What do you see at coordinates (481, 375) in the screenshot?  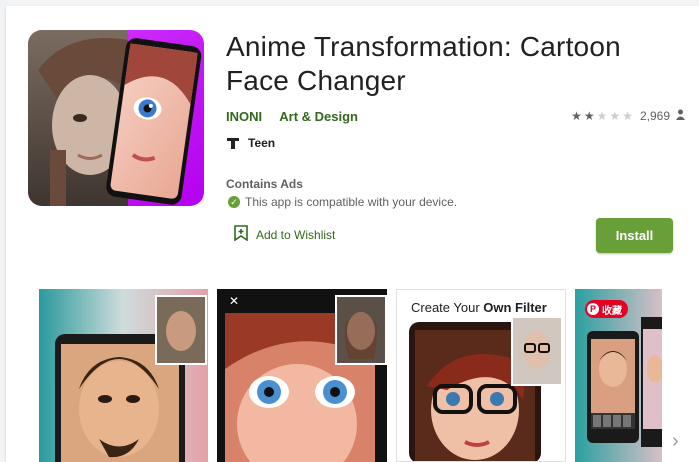 I see `screenshot-3: Create Your Own Filter` at bounding box center [481, 375].